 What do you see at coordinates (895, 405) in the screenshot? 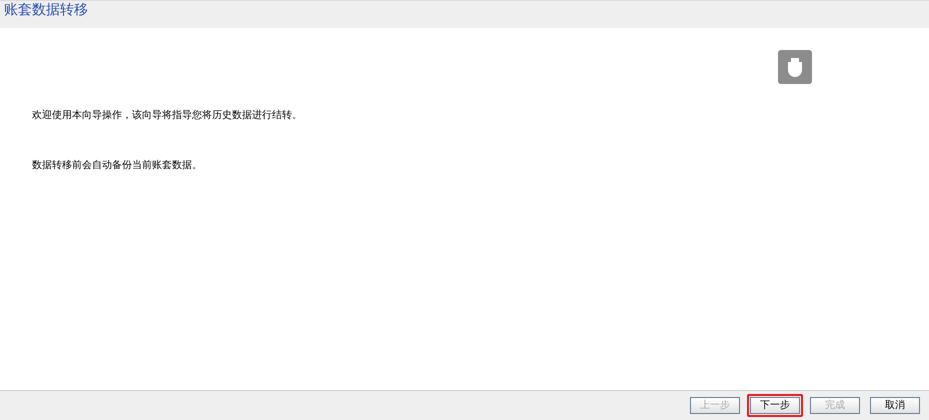
I see `wizard-button: 取消` at bounding box center [895, 405].